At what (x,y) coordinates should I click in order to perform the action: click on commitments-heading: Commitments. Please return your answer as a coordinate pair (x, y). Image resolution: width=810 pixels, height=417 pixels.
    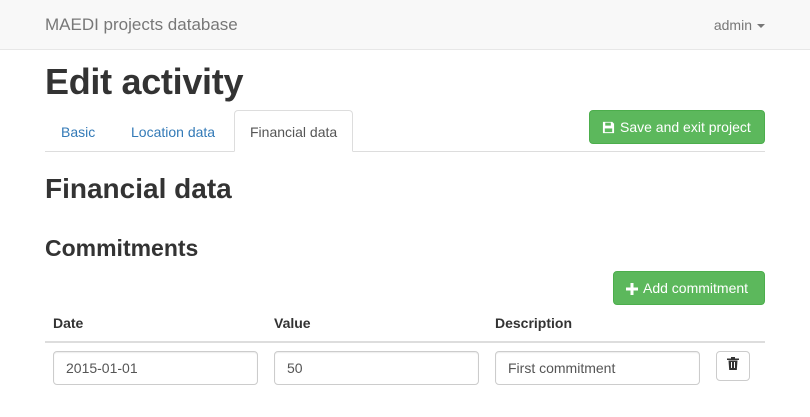
    Looking at the image, I should click on (122, 248).